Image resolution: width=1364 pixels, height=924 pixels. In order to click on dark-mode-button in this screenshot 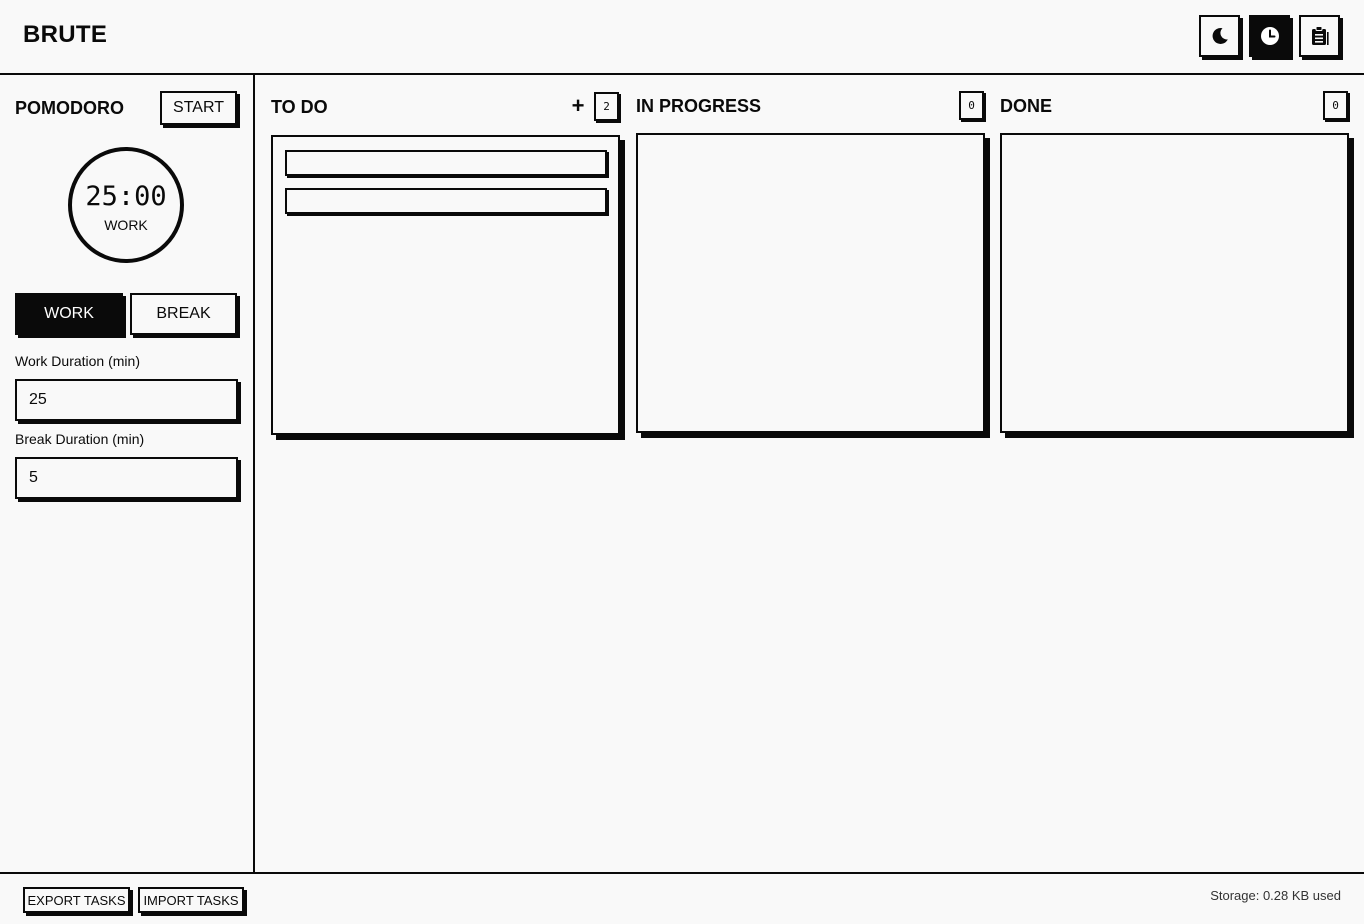, I will do `click(1219, 36)`.